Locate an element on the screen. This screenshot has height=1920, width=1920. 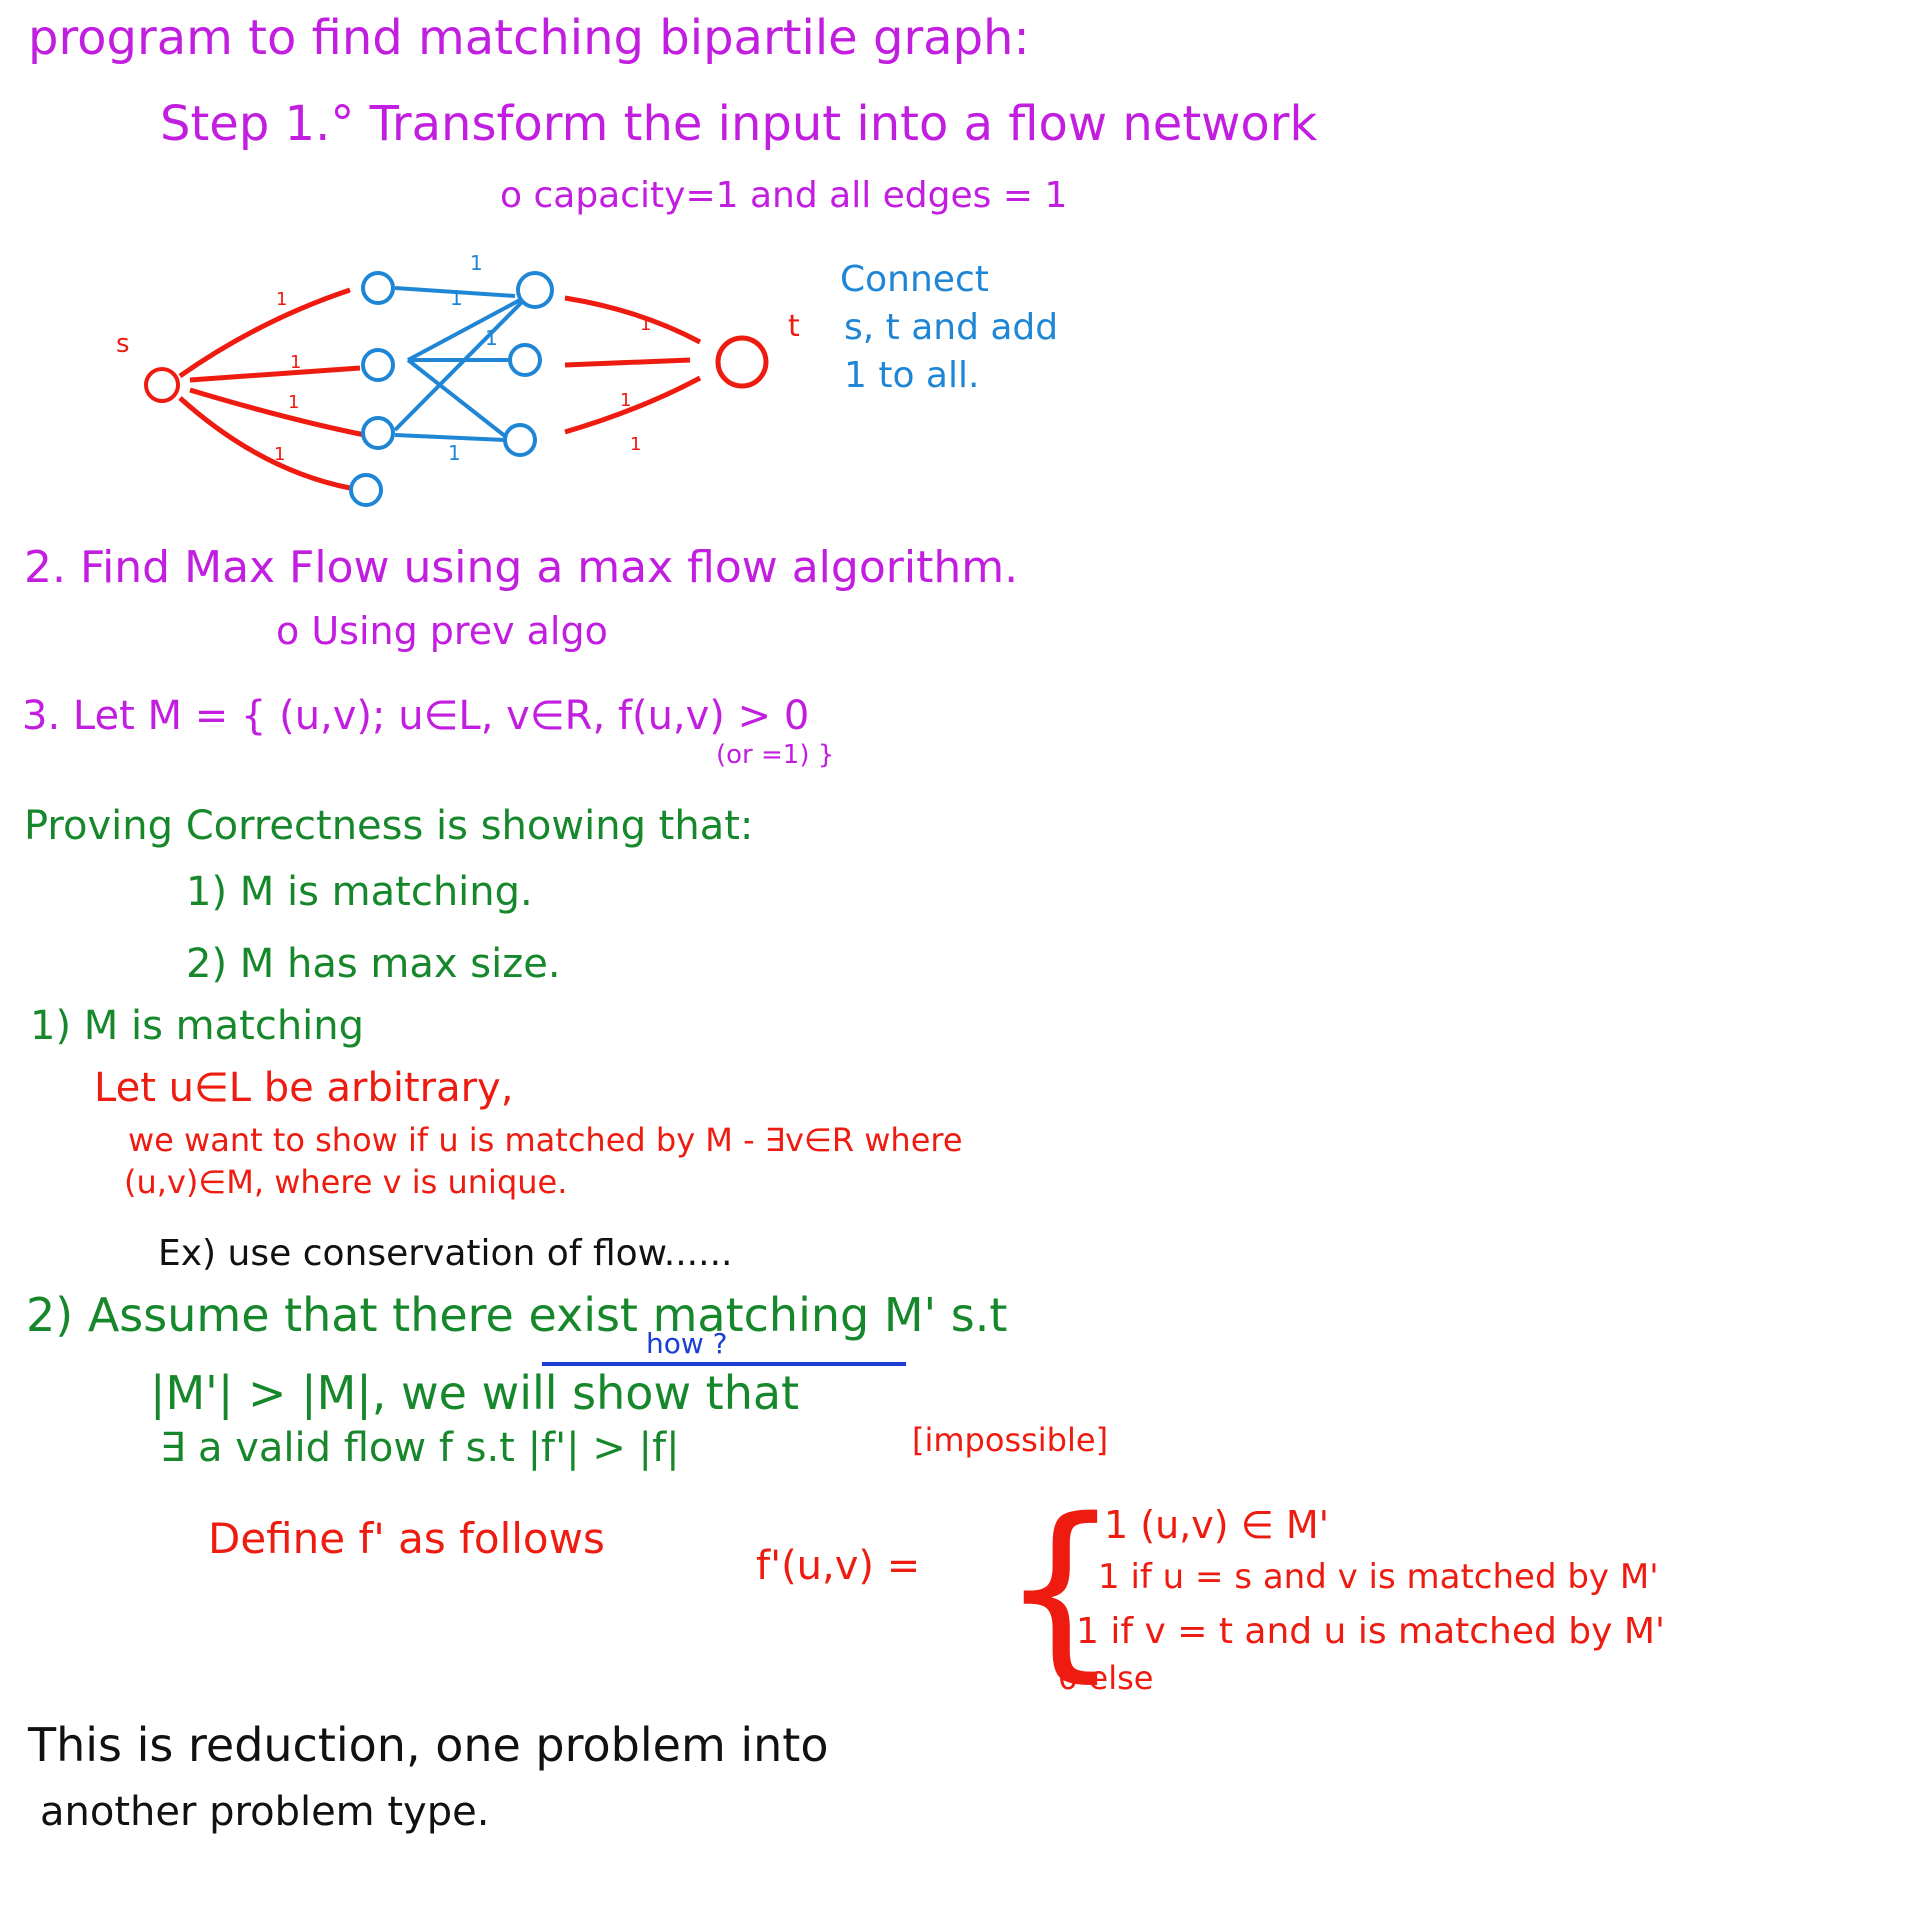
source-label: s is located at coordinates (123, 344).